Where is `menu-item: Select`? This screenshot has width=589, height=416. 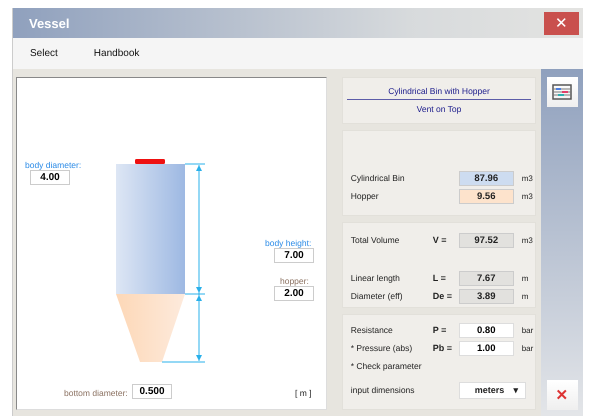 menu-item: Select is located at coordinates (44, 53).